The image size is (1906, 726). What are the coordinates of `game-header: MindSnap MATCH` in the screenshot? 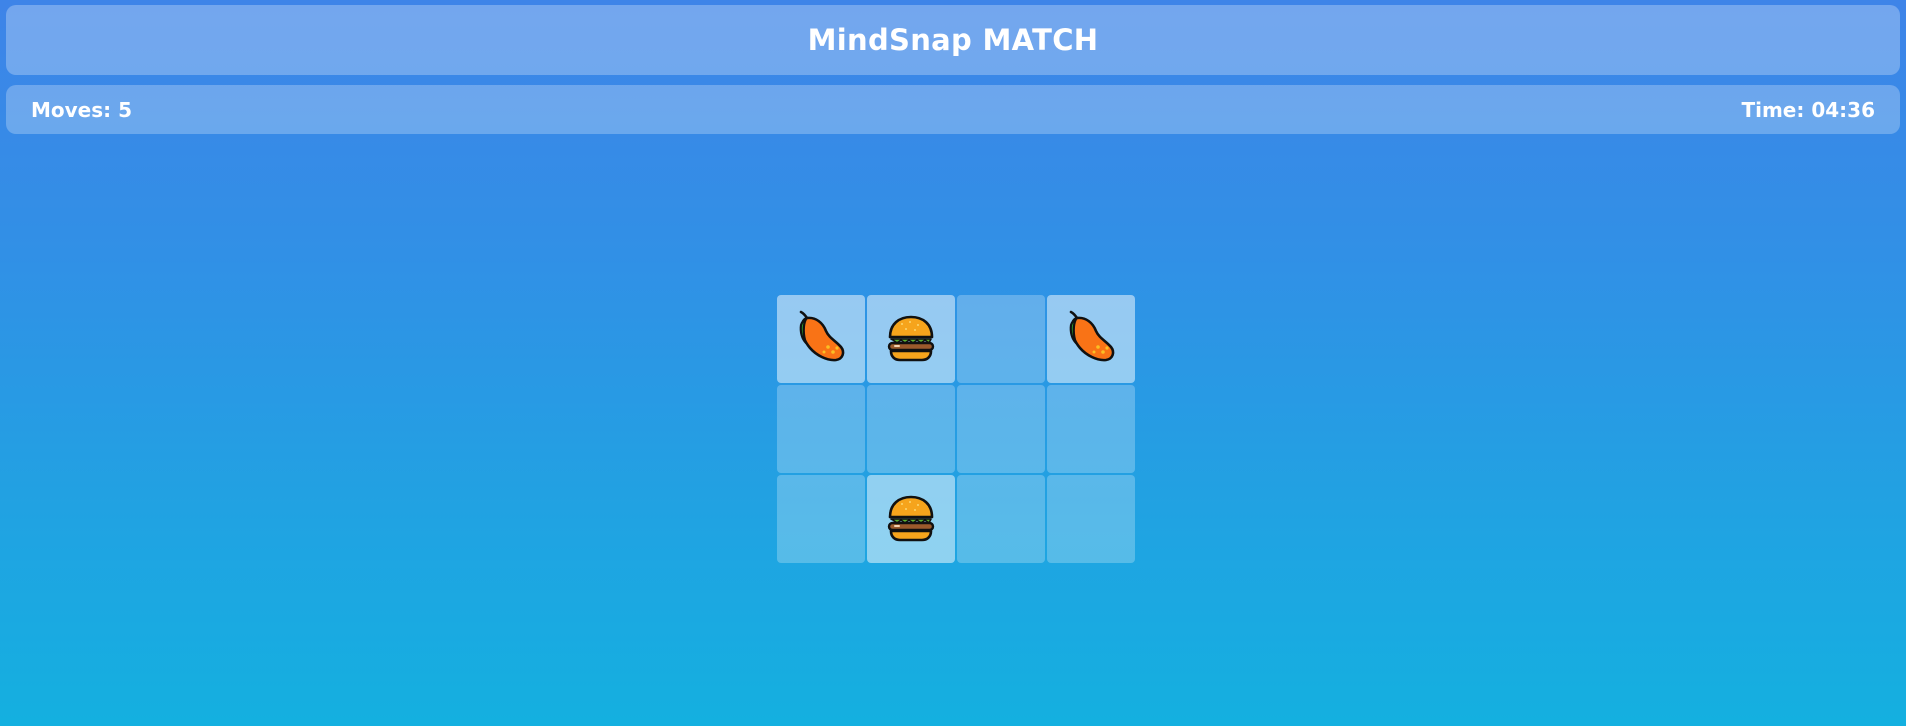 It's located at (953, 40).